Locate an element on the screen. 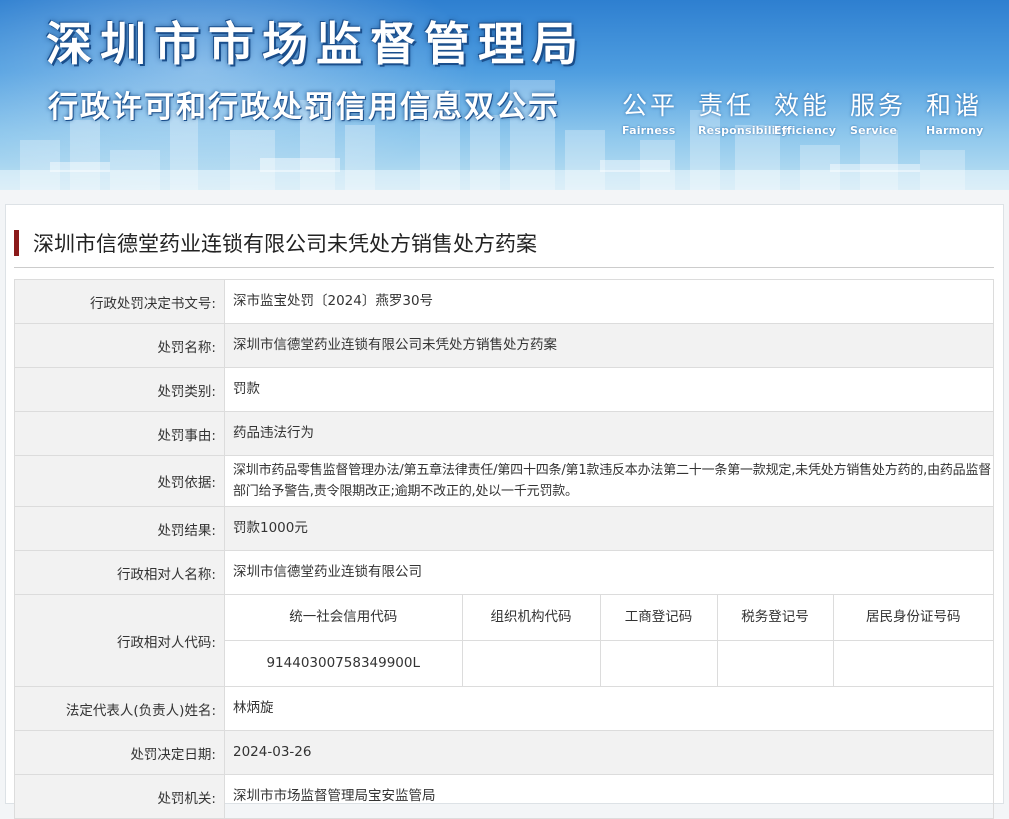 Image resolution: width=1009 pixels, height=819 pixels. name-label: 处罚名称: is located at coordinates (119, 345).